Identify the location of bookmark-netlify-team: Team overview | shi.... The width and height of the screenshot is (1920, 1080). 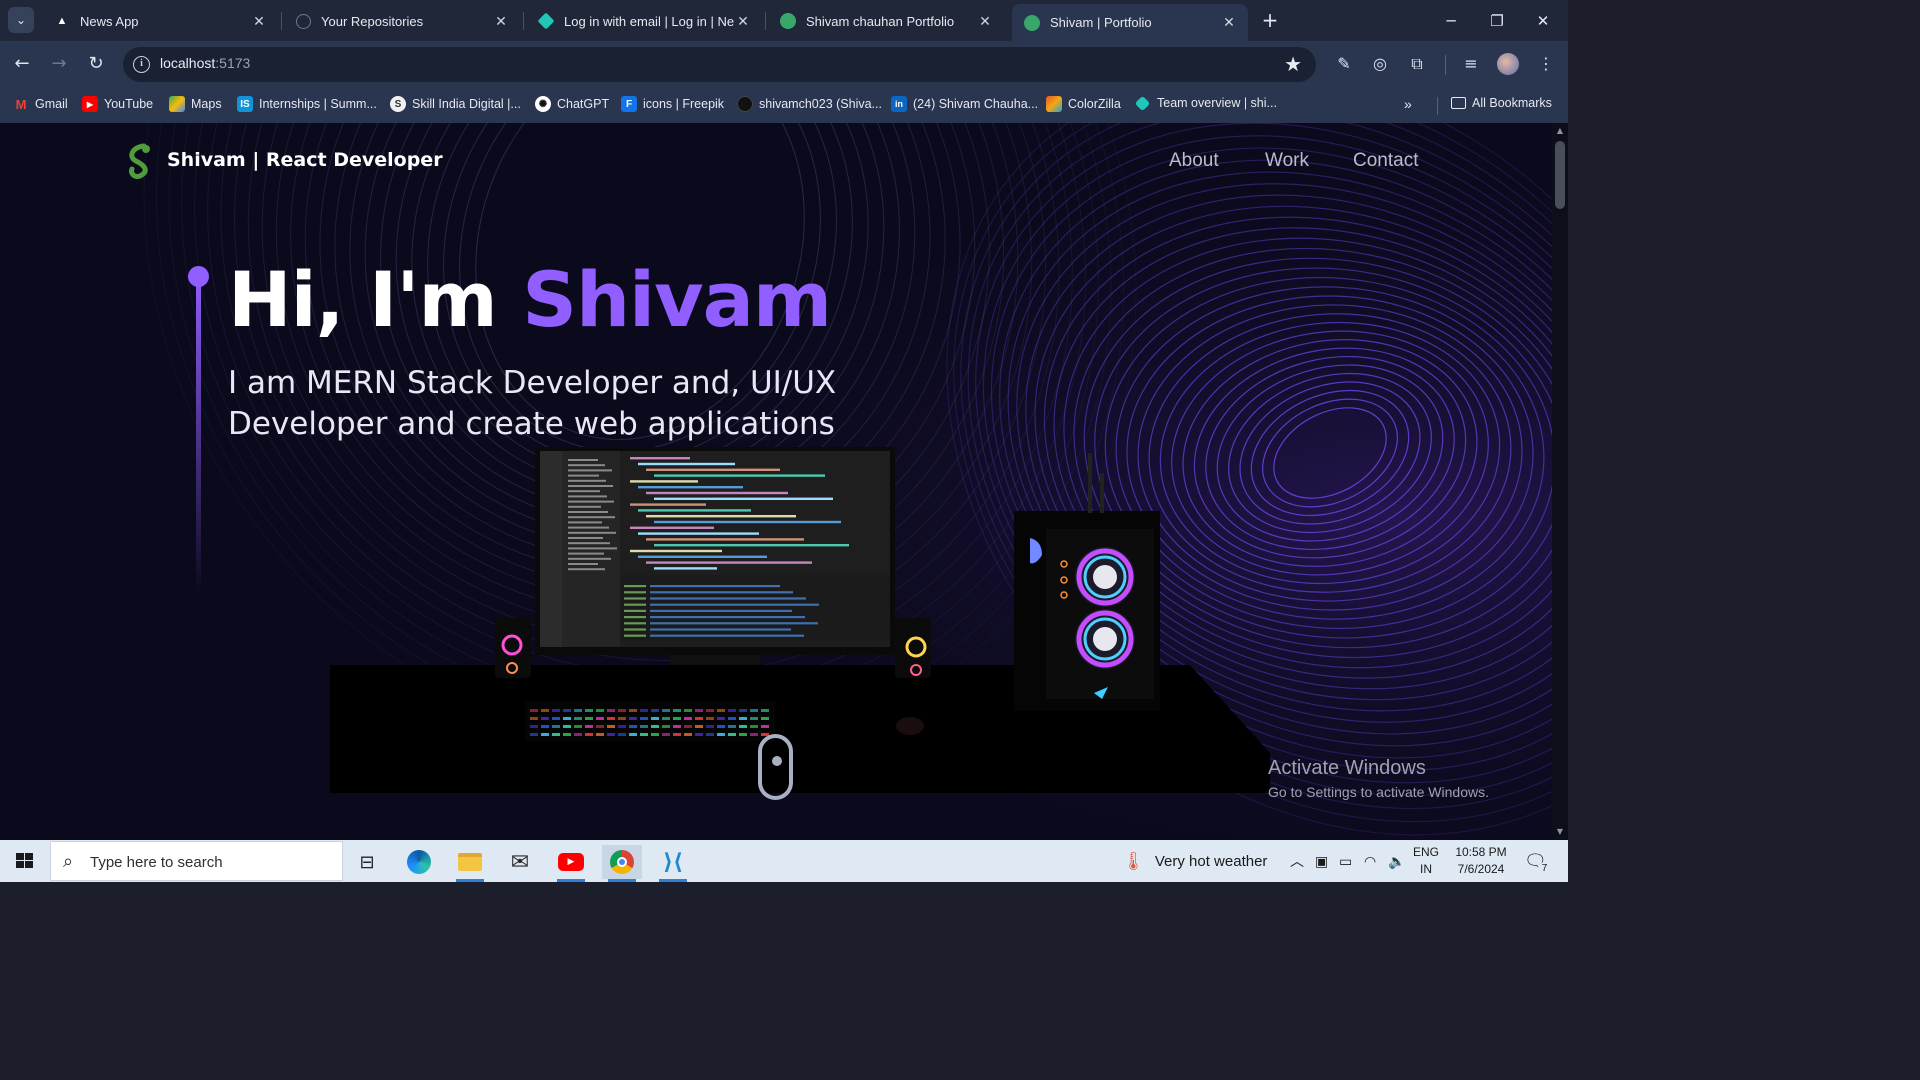
(1205, 103).